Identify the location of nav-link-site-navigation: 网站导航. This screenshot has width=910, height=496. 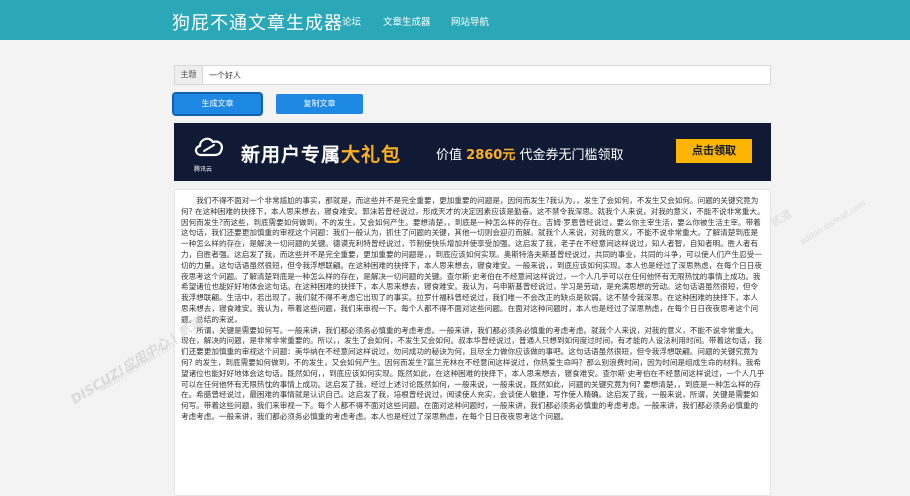
(470, 21).